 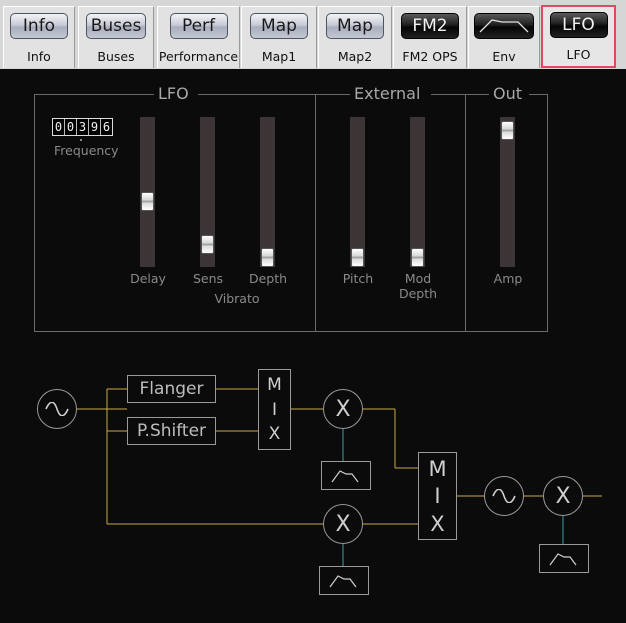 I want to click on pshifter-block: P.Shifter, so click(x=171, y=431).